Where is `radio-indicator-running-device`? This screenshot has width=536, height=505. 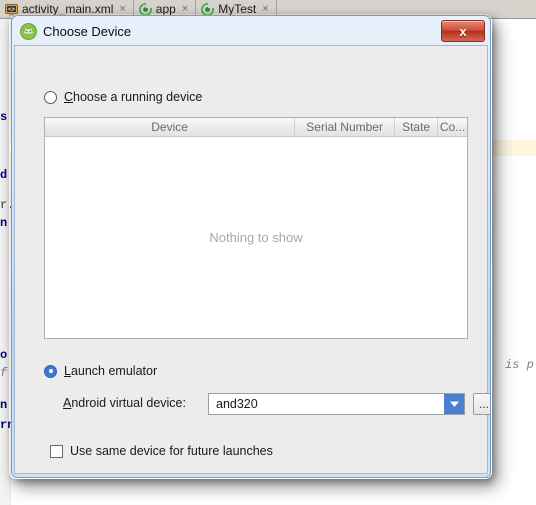 radio-indicator-running-device is located at coordinates (50, 97).